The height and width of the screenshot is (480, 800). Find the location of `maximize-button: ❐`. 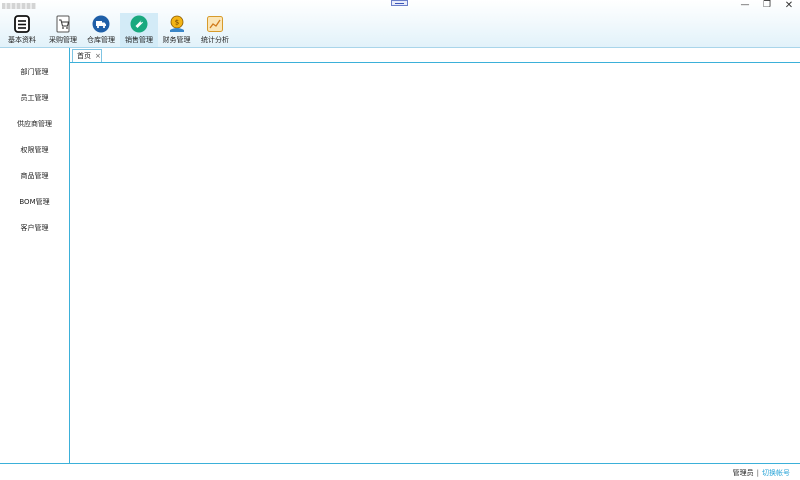

maximize-button: ❐ is located at coordinates (767, 6).